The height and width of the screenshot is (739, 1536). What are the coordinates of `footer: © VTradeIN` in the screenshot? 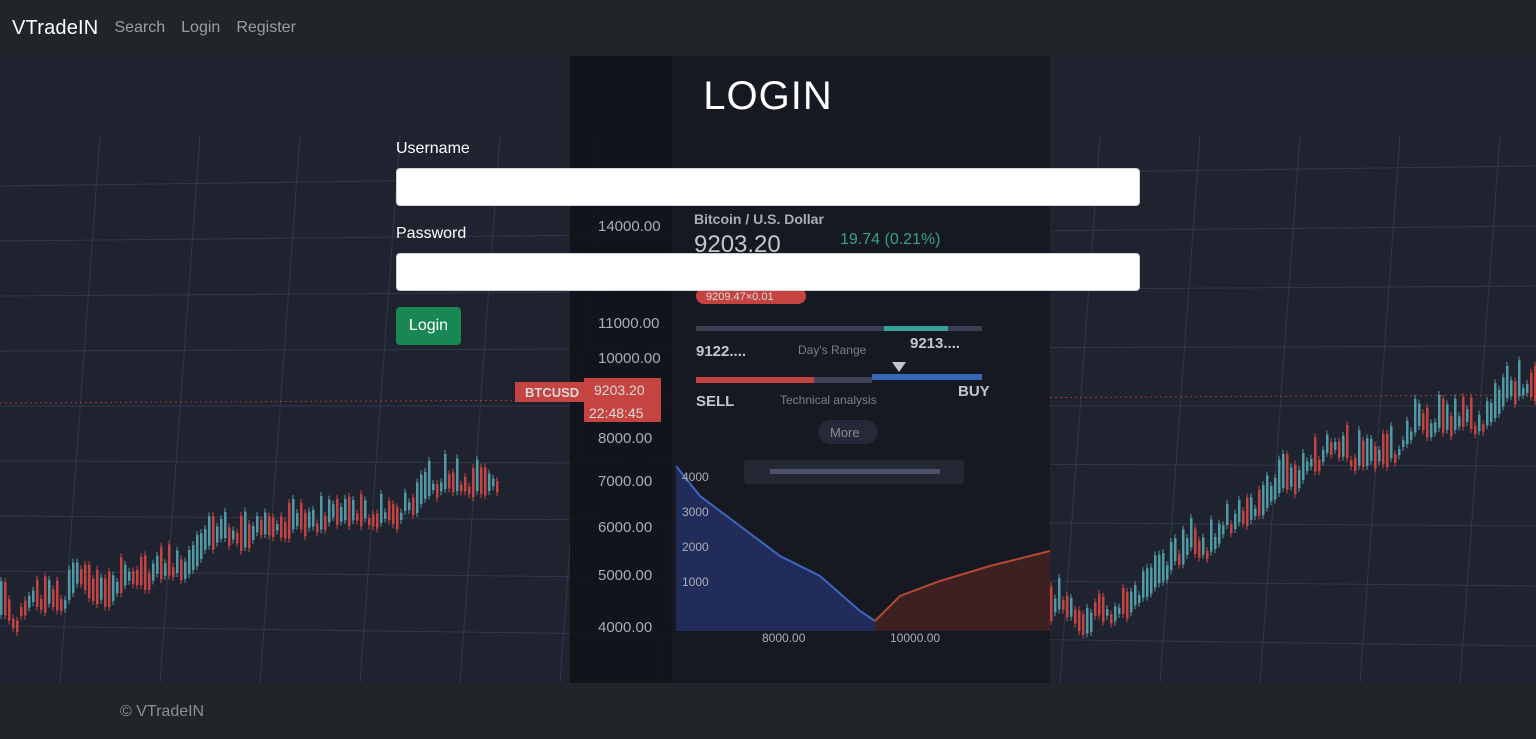 It's located at (768, 711).